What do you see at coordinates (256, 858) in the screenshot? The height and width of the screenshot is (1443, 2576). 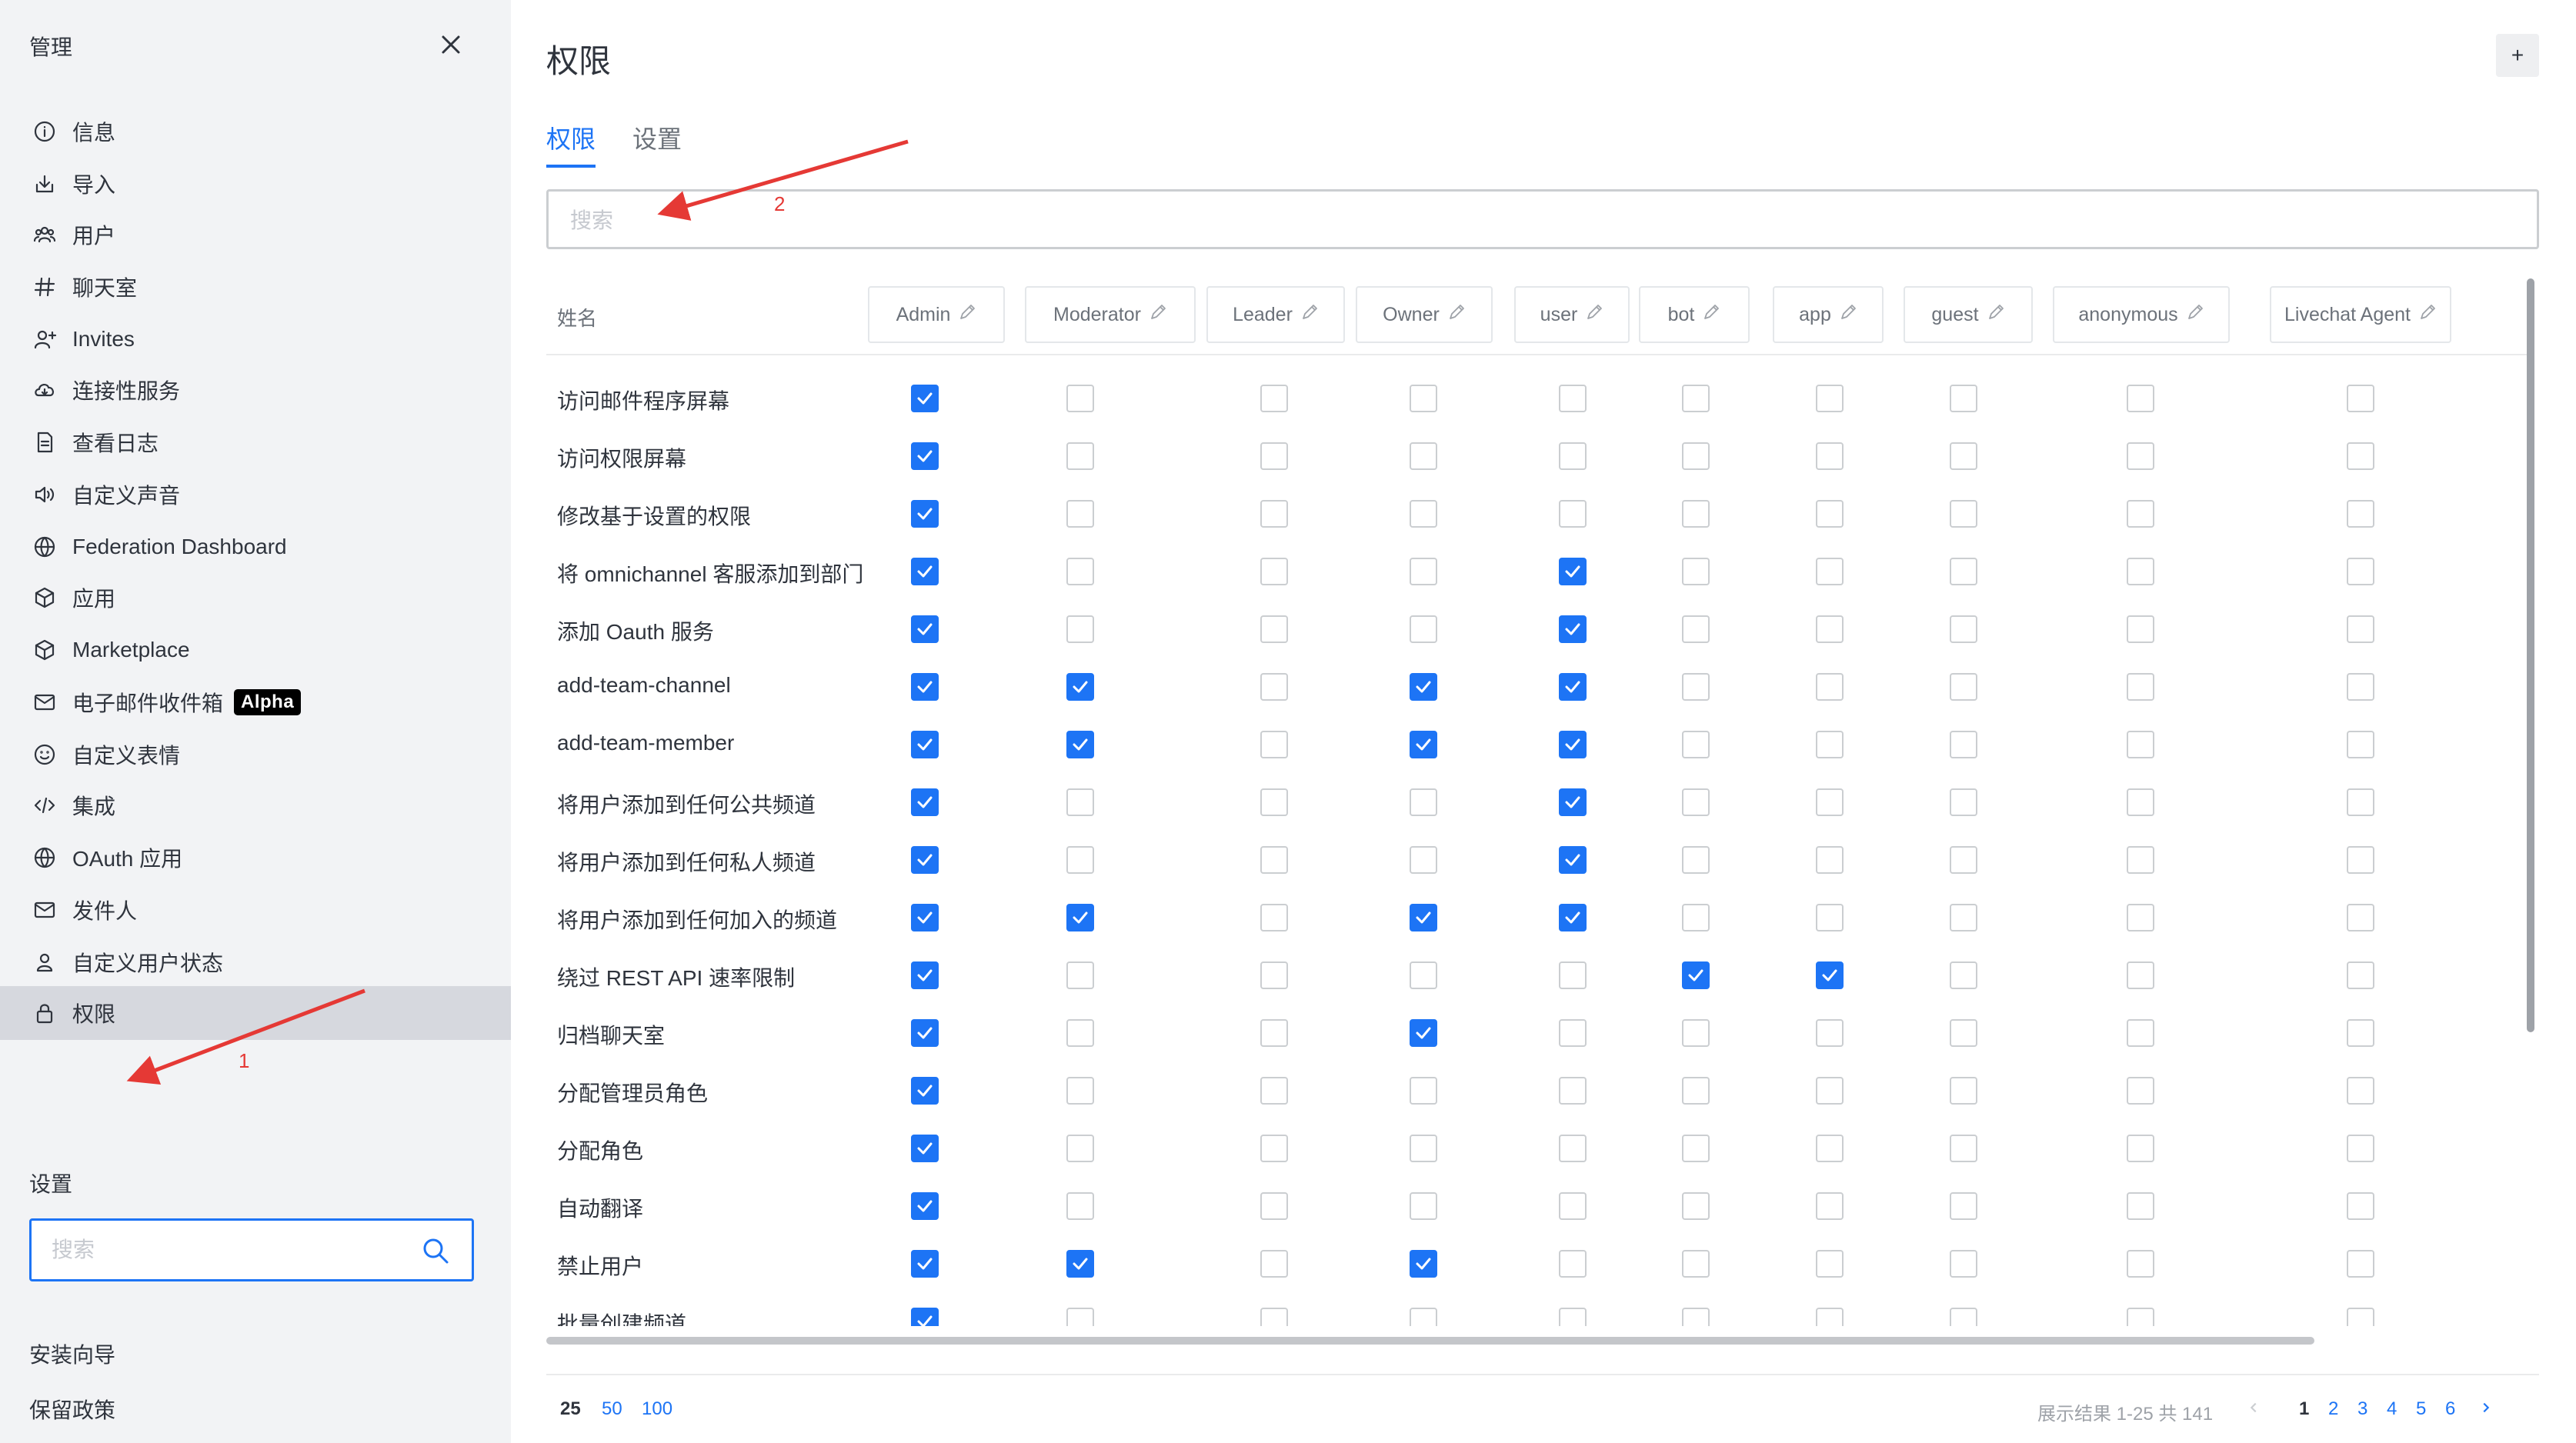 I see `sidebar-item-14: OAuth 应用` at bounding box center [256, 858].